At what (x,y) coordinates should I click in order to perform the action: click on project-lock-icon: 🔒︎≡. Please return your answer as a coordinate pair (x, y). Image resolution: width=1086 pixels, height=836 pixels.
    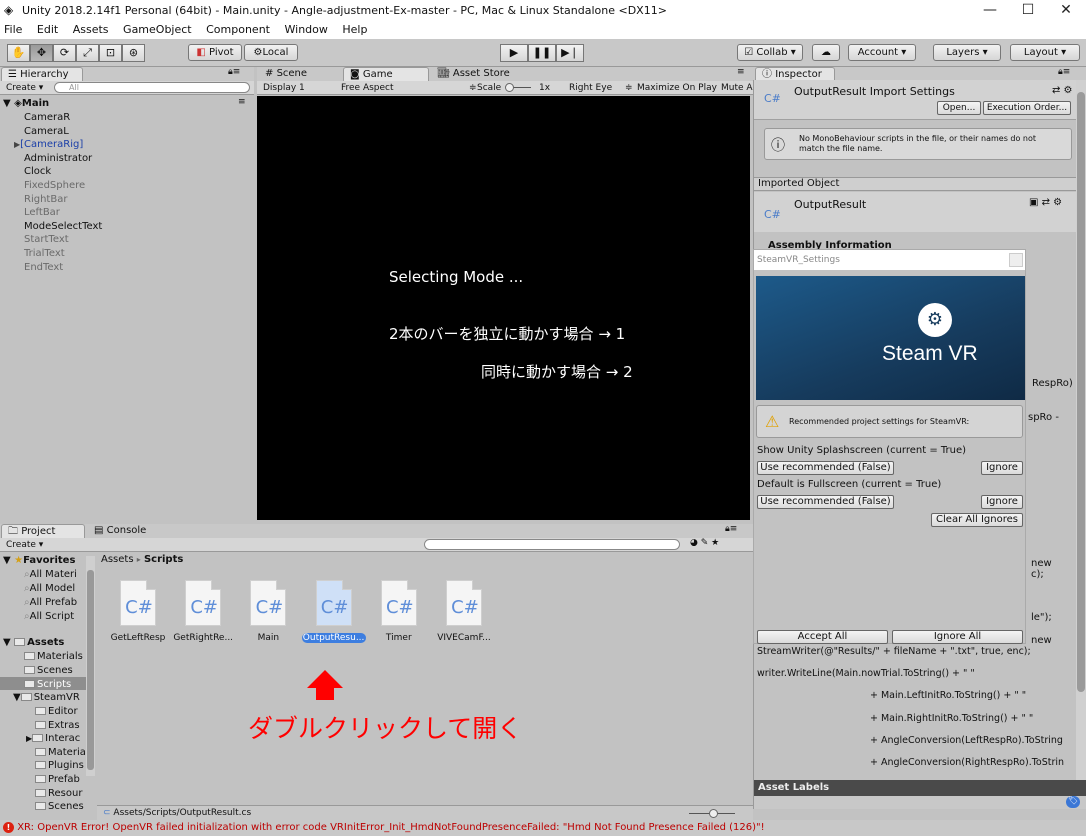
    Looking at the image, I should click on (731, 529).